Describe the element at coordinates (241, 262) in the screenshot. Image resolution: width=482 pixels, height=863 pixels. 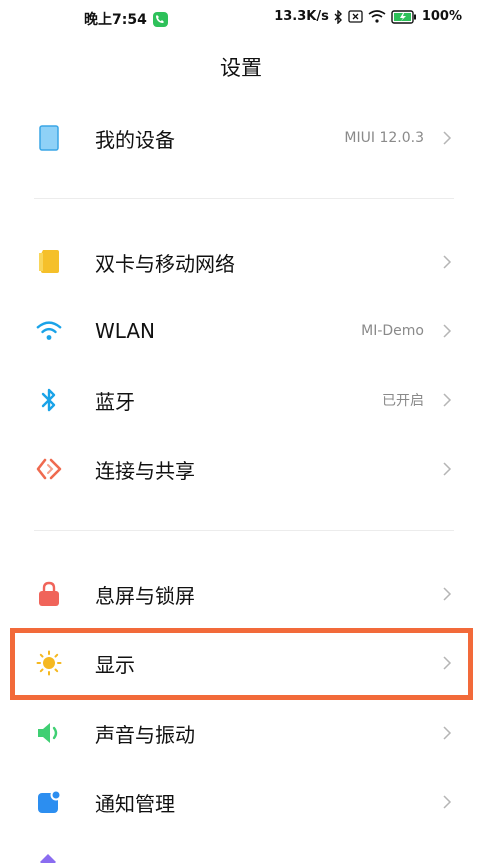
I see `settings-item-sim-network: 双卡与移动网络` at that location.